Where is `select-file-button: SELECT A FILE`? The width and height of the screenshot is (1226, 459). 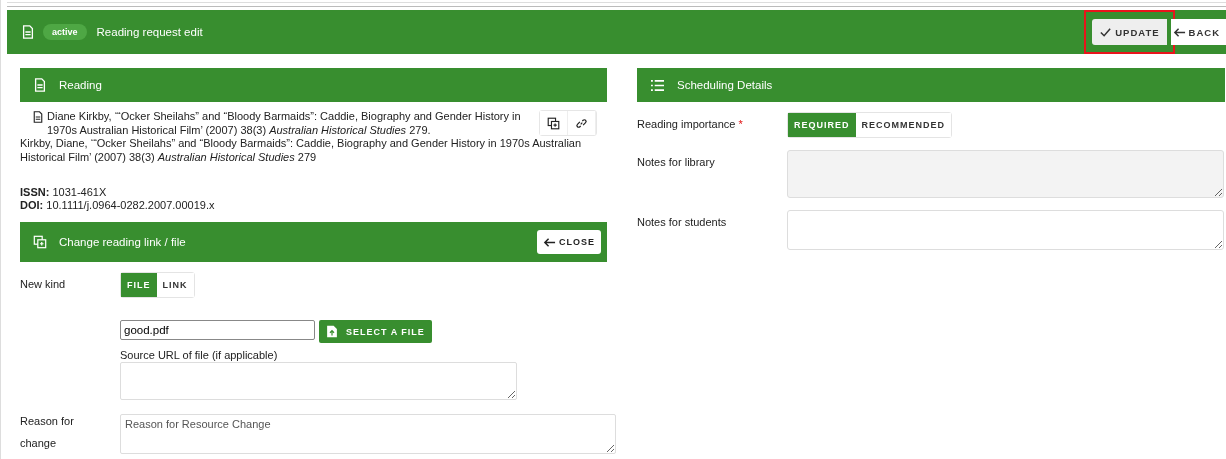
select-file-button: SELECT A FILE is located at coordinates (375, 331).